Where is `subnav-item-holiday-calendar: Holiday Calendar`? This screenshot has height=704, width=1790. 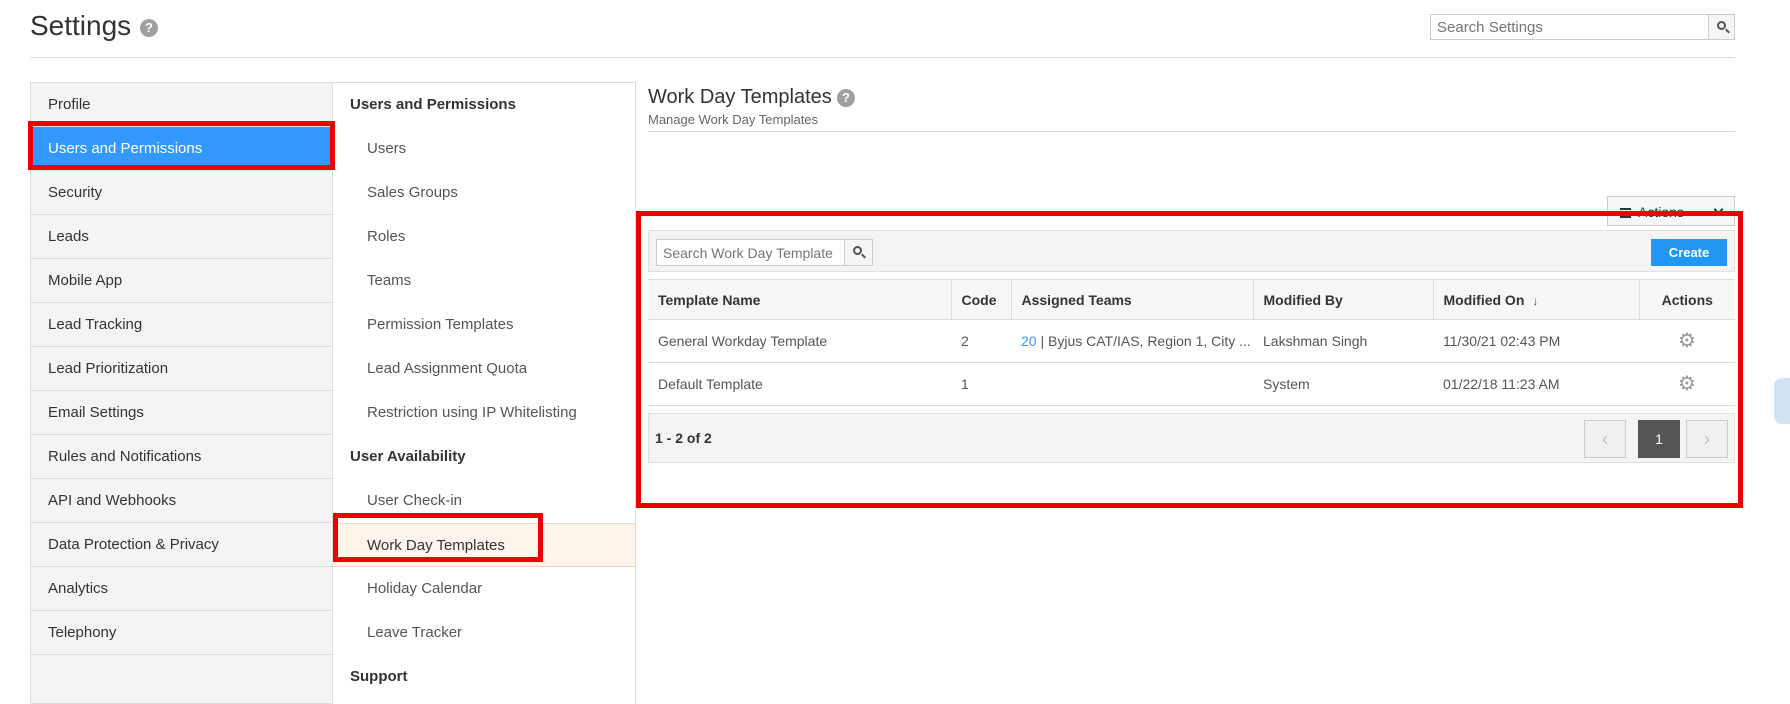 subnav-item-holiday-calendar: Holiday Calendar is located at coordinates (484, 589).